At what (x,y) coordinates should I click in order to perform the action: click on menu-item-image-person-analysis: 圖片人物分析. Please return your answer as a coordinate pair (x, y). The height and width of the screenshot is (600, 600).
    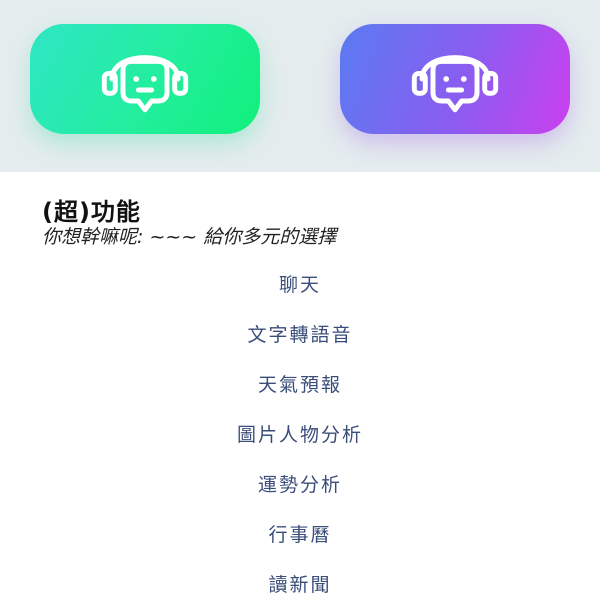
    Looking at the image, I should click on (300, 435).